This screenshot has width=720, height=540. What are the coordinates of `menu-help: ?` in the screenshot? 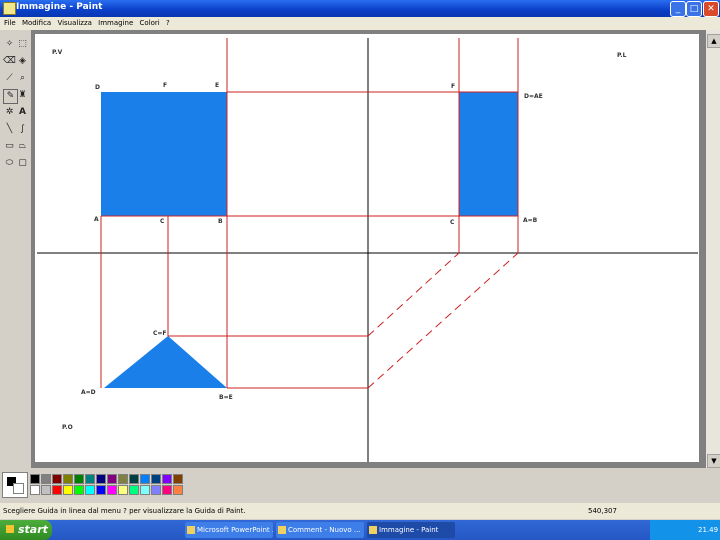 It's located at (168, 23).